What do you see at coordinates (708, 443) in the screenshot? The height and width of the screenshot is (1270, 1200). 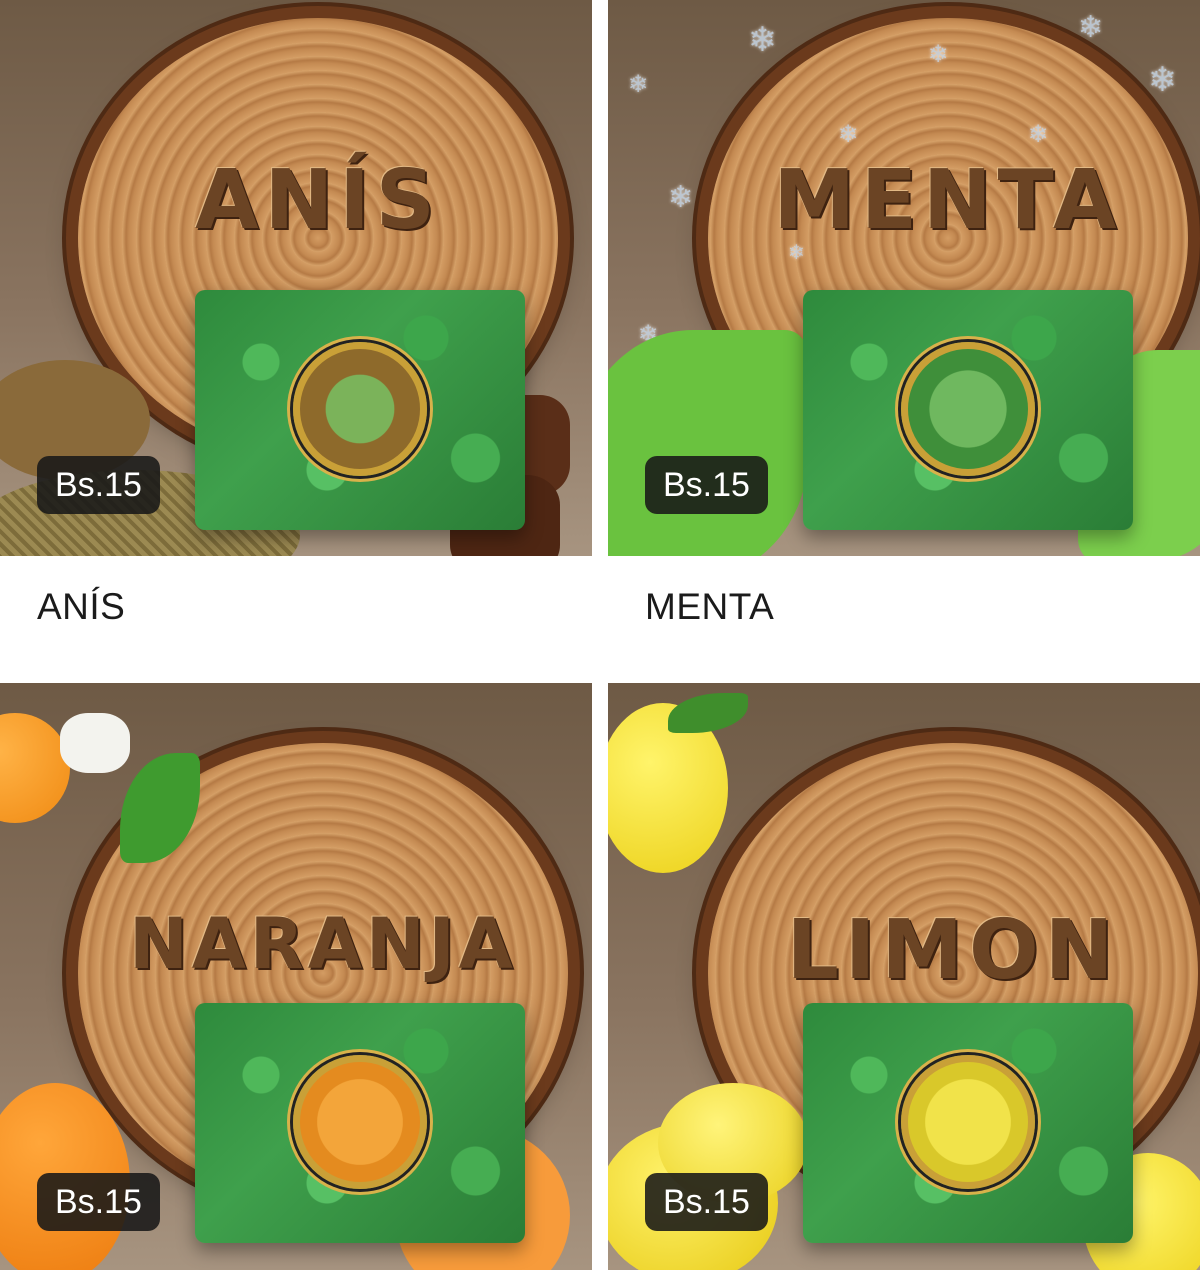 I see `mint-leaves` at bounding box center [708, 443].